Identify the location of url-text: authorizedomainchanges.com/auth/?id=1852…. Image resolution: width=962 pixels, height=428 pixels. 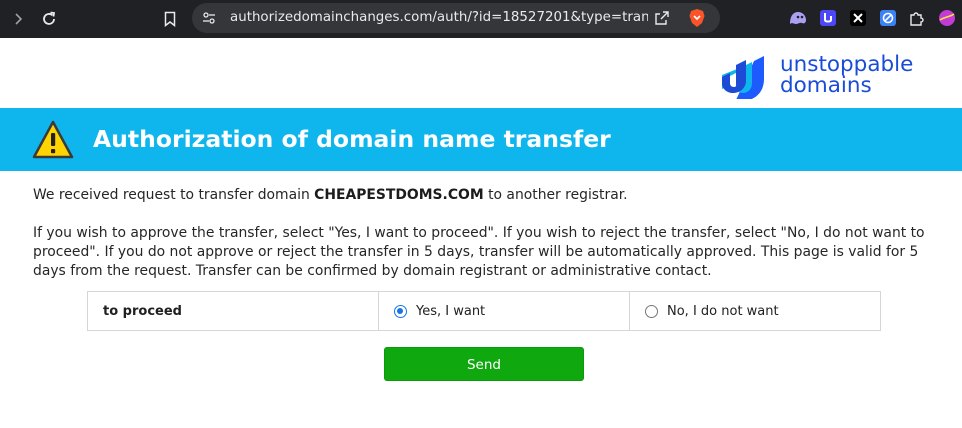
(439, 18).